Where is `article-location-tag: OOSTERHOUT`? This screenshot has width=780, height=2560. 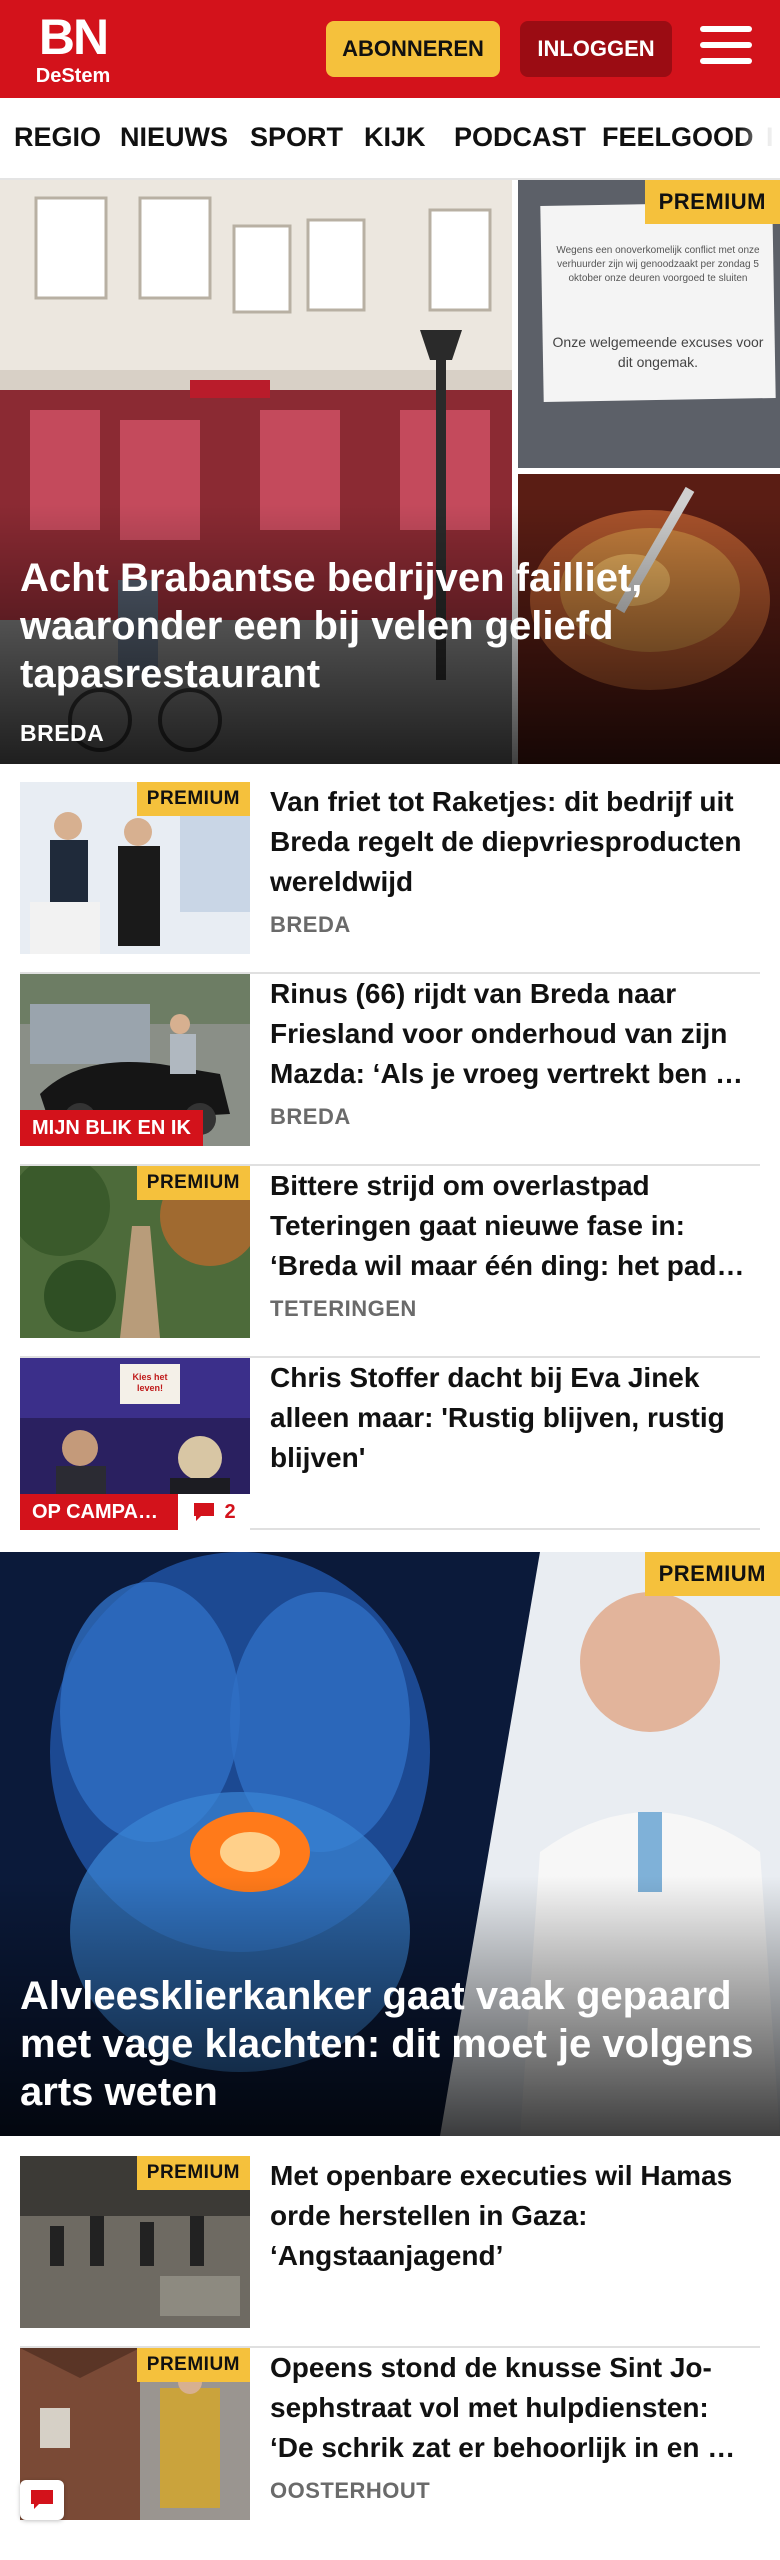
article-location-tag: OOSTERHOUT is located at coordinates (350, 2490).